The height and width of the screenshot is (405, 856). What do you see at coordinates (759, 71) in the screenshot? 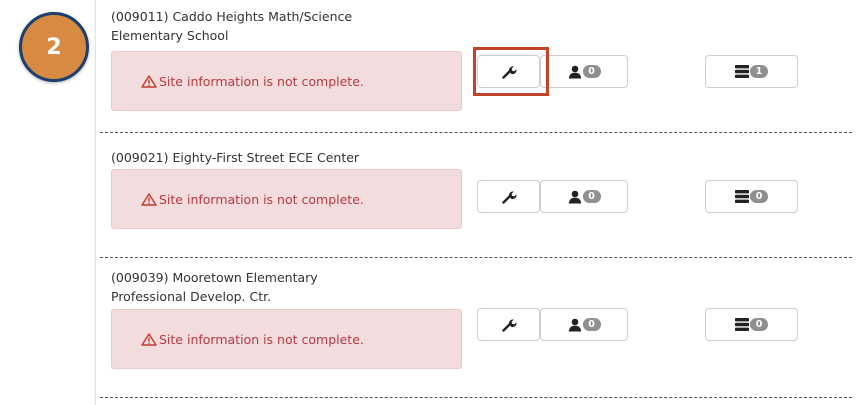
I see `data-count-badge: 1` at bounding box center [759, 71].